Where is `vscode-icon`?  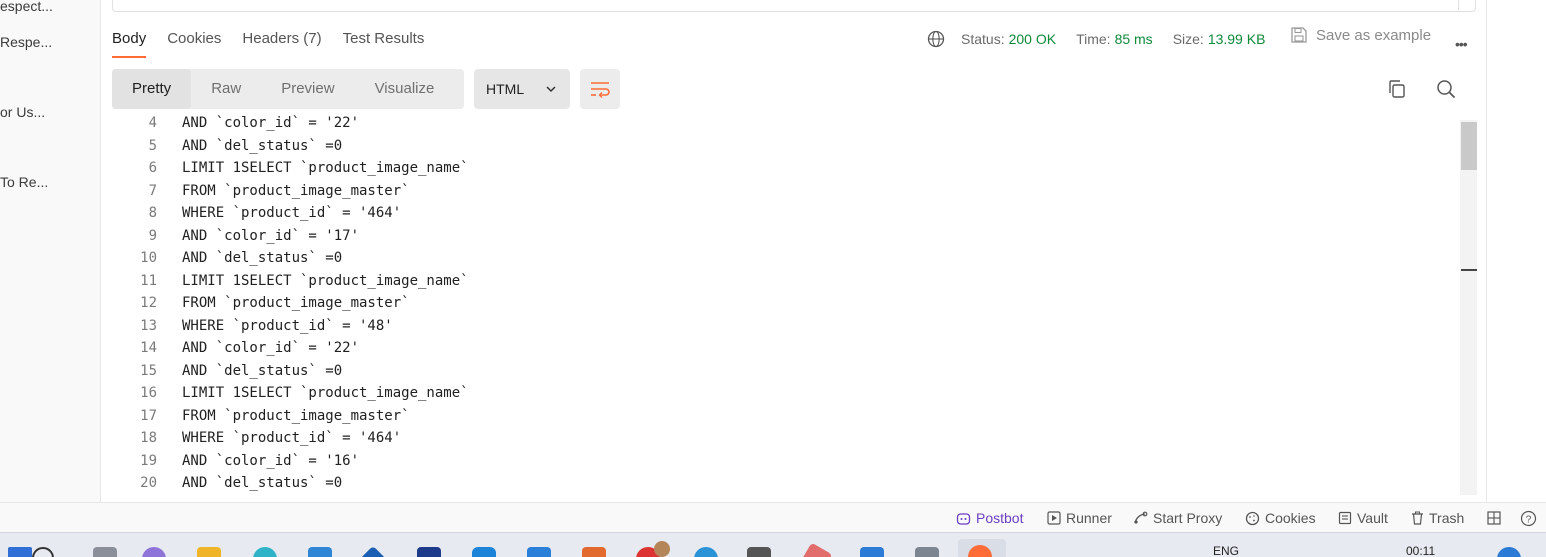 vscode-icon is located at coordinates (872, 552).